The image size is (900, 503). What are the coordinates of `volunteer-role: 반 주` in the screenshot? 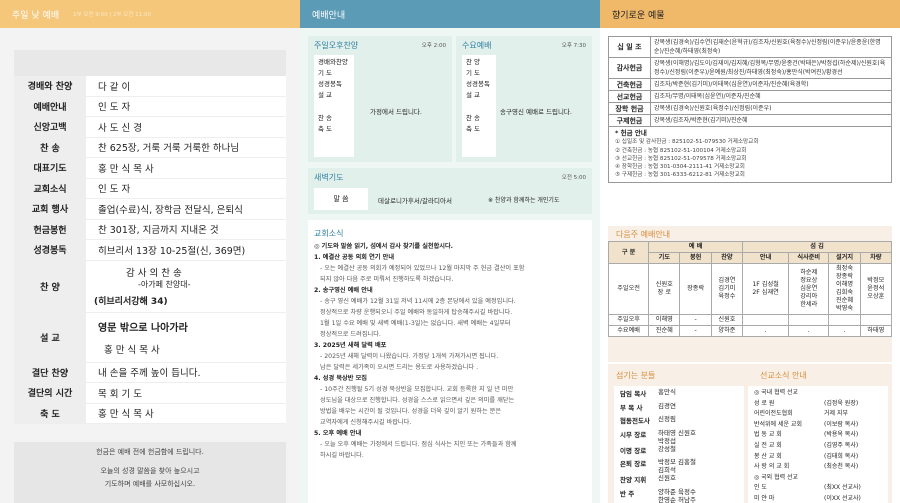 It's located at (627, 493).